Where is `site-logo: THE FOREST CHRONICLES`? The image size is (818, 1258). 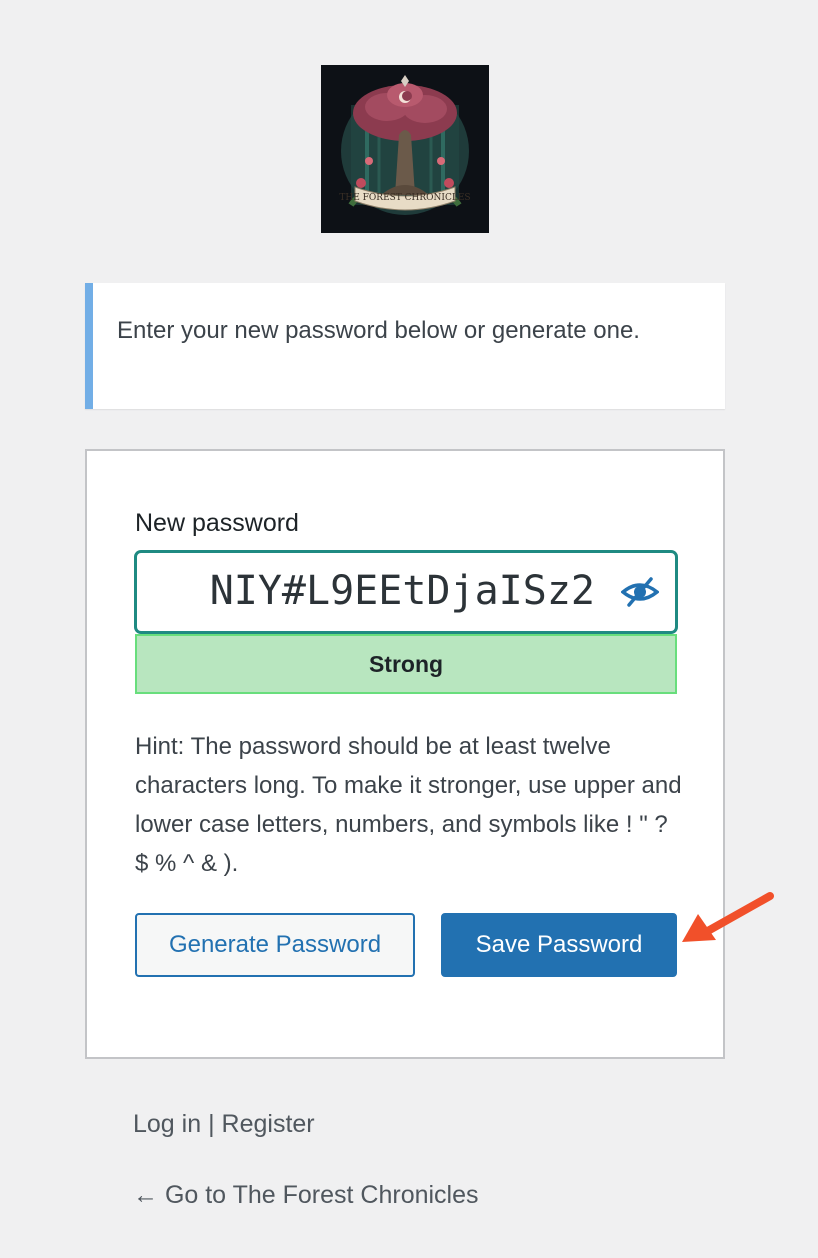
site-logo: THE FOREST CHRONICLES is located at coordinates (405, 149).